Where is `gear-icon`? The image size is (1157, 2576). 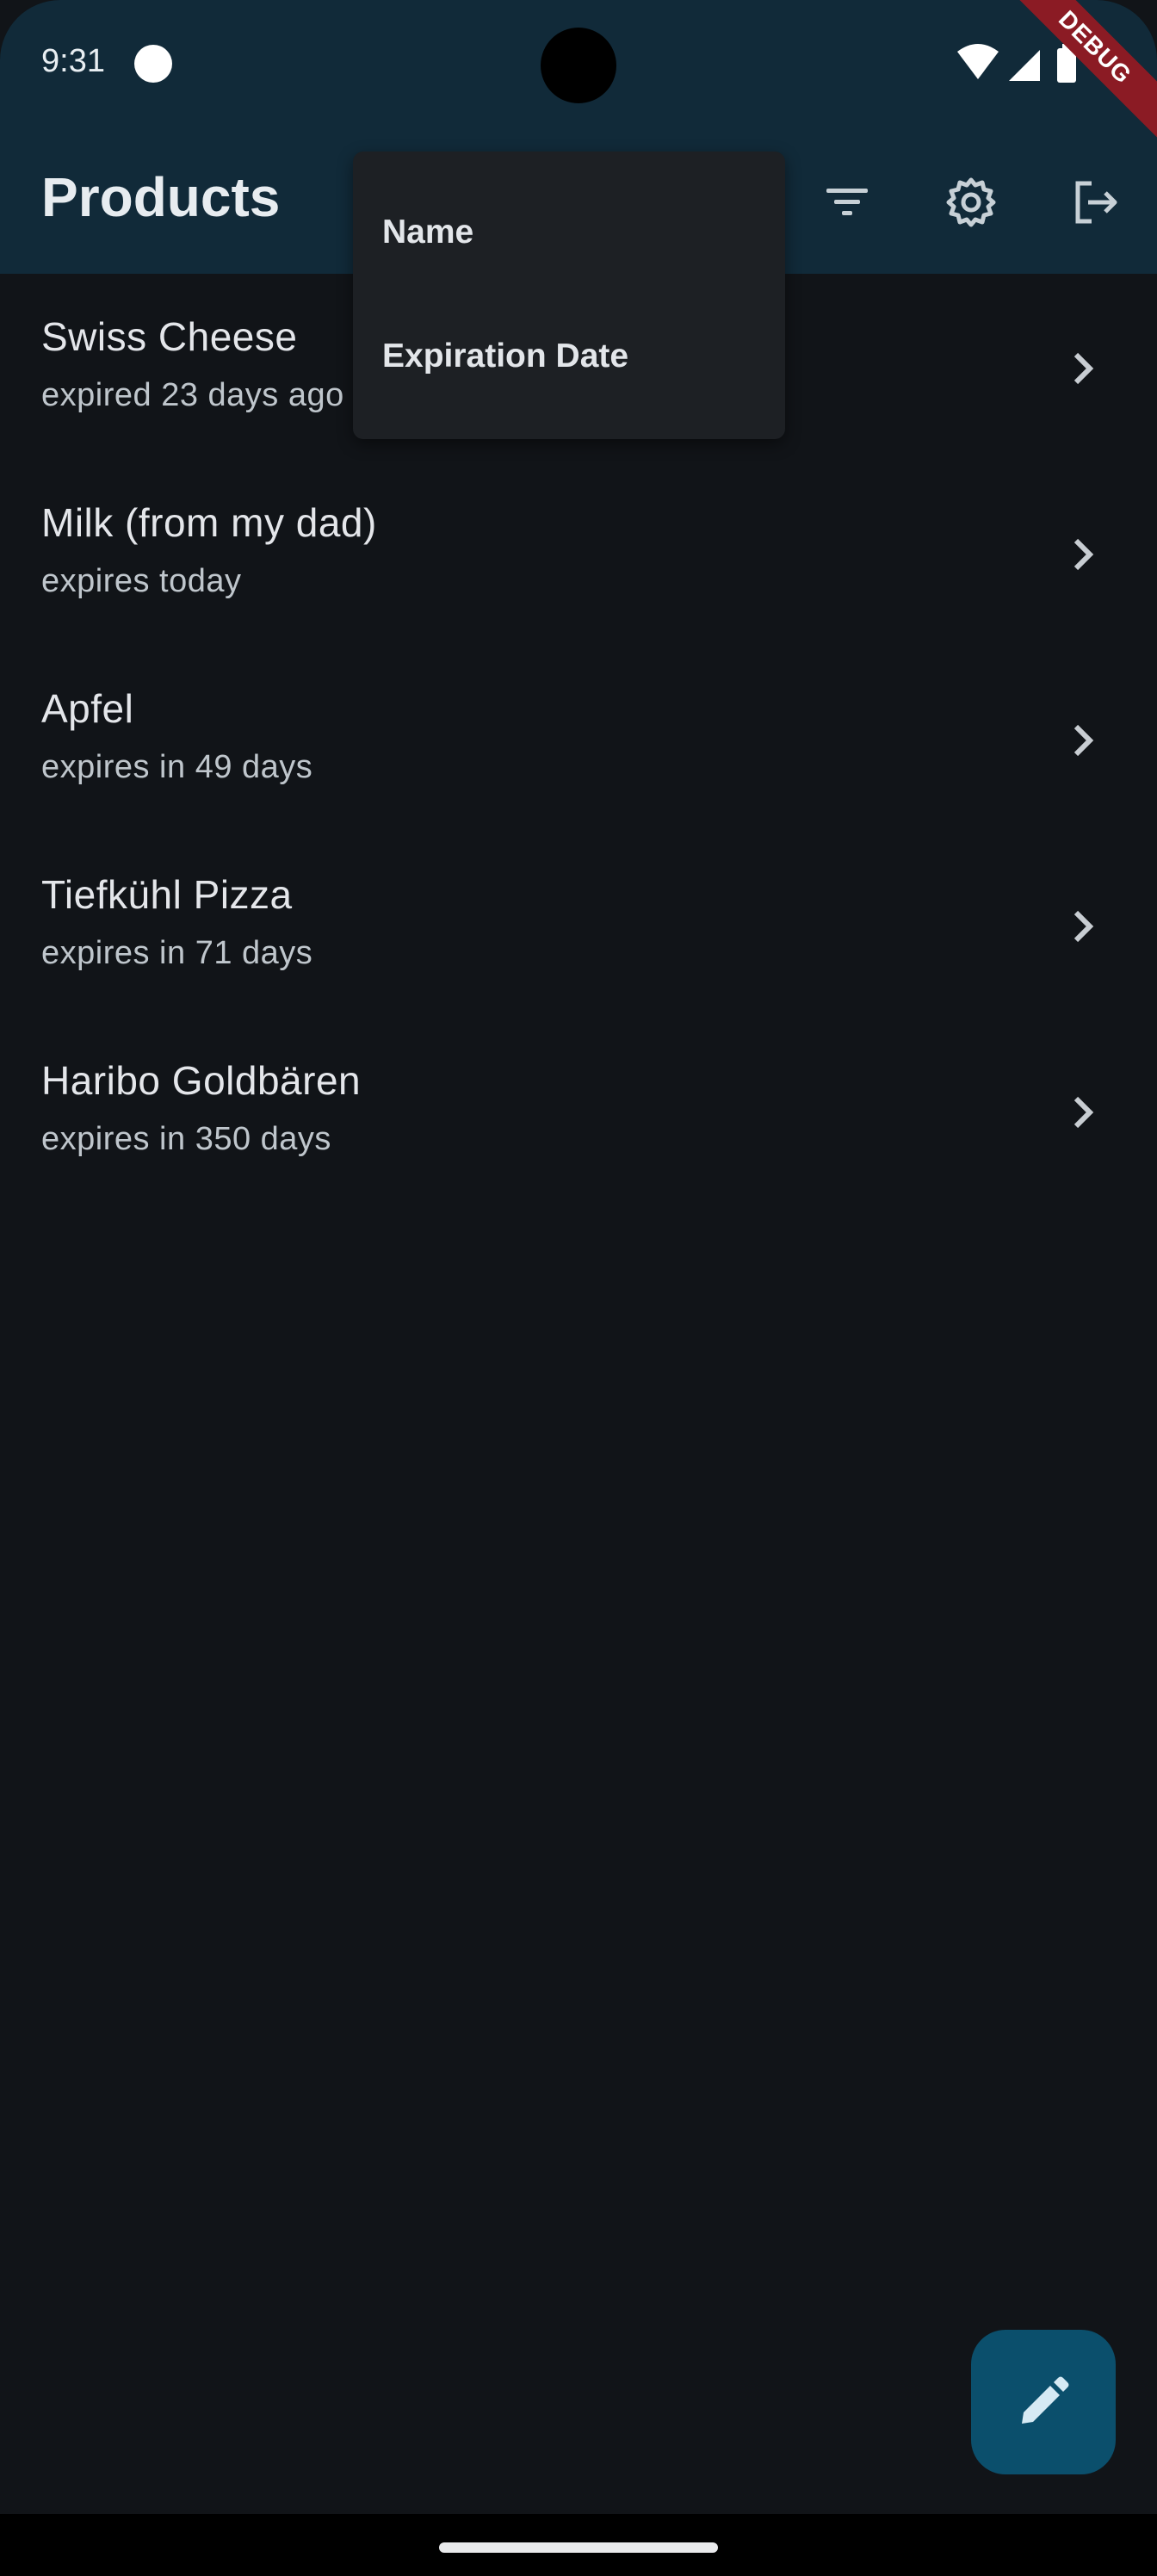
gear-icon is located at coordinates (971, 202).